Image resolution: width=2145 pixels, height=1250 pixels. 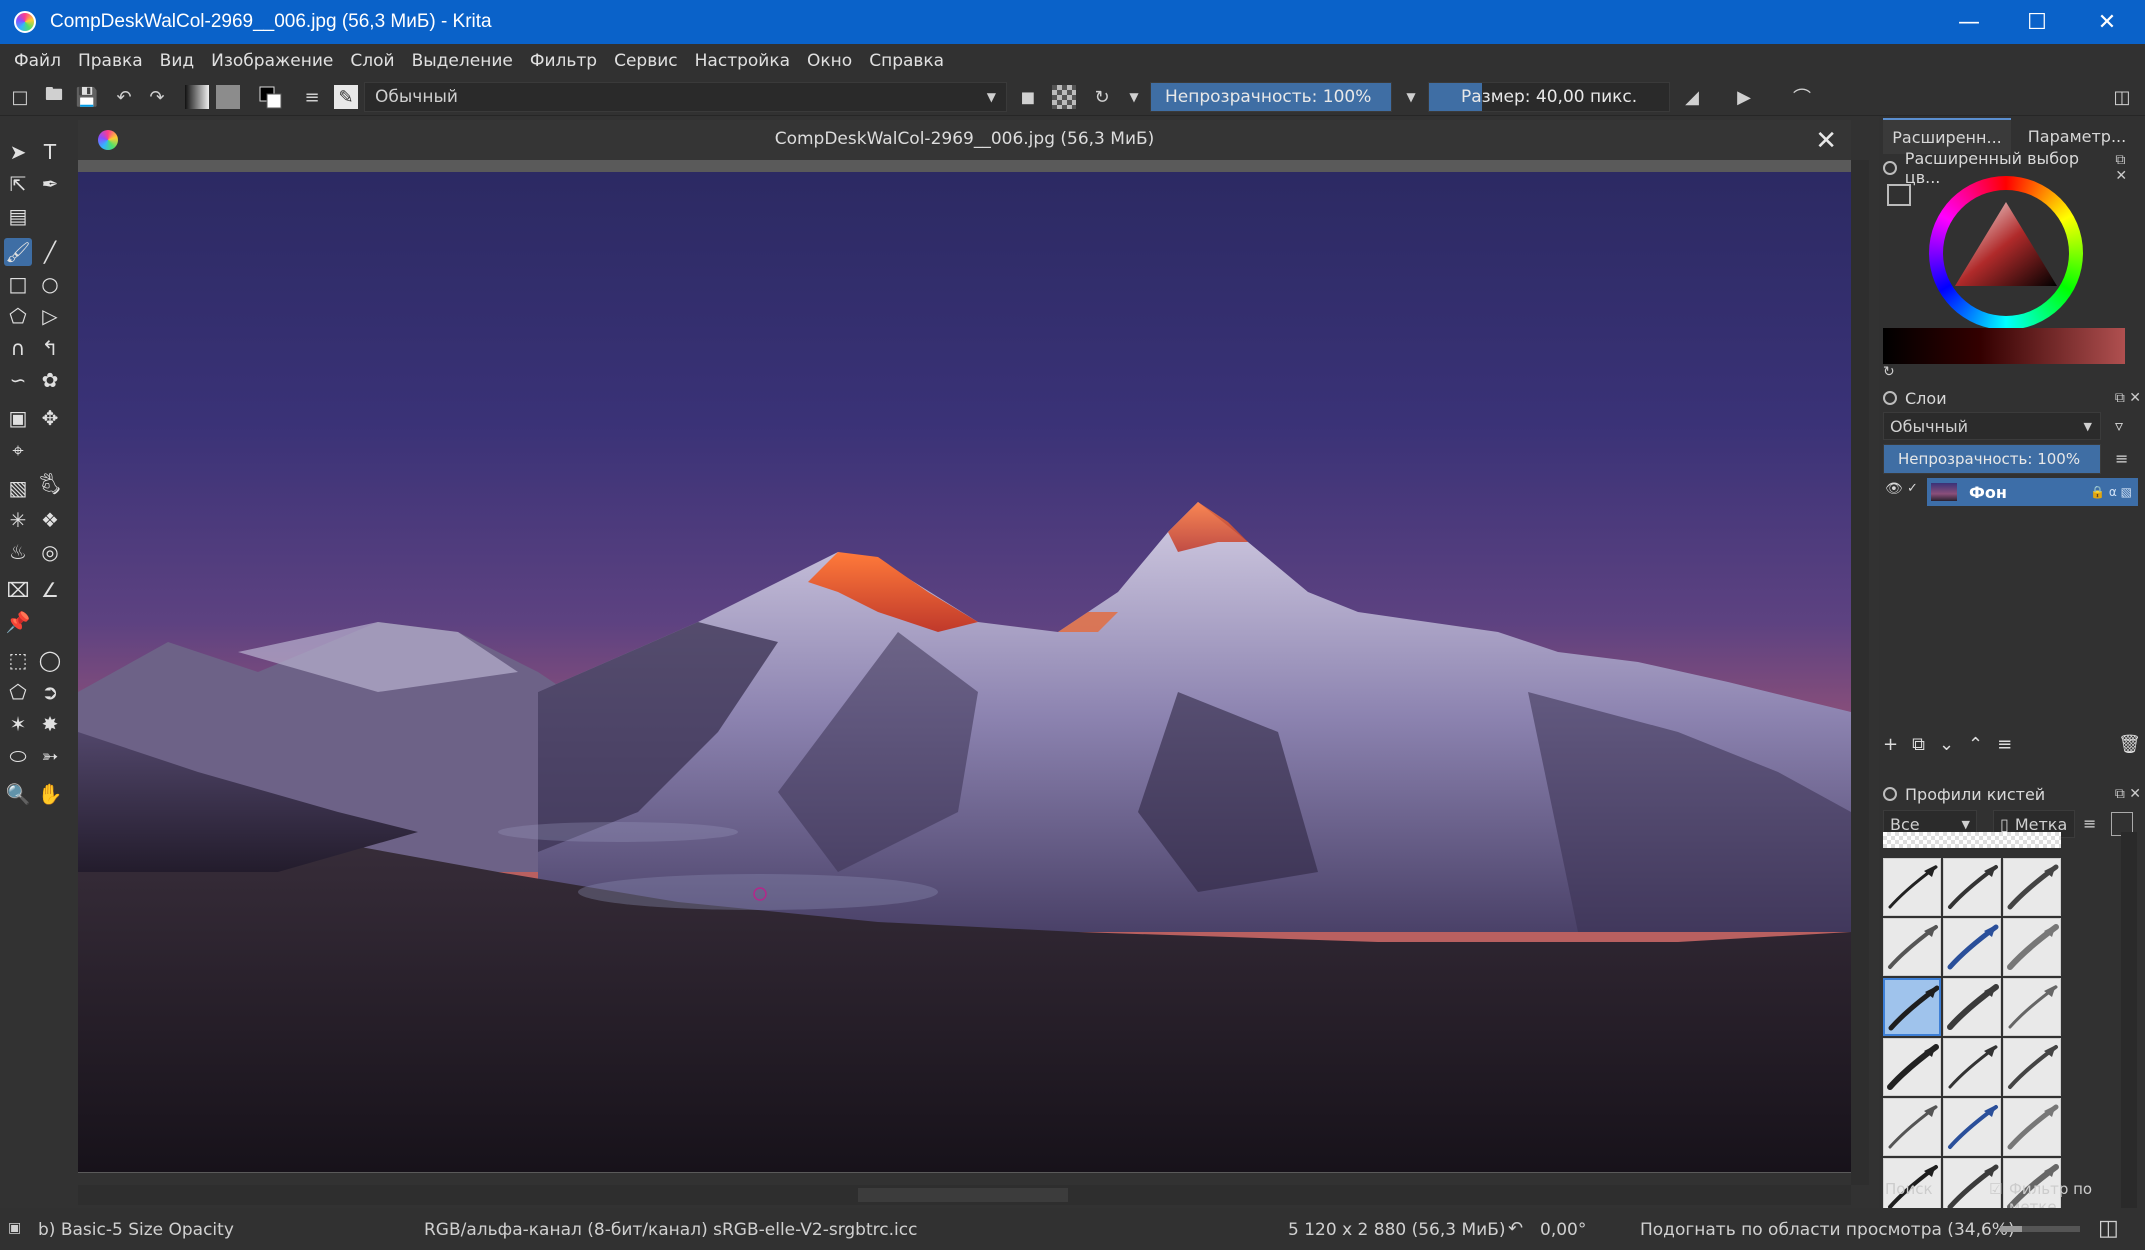 I want to click on lasso-select-icon: ➲, so click(x=50, y=692).